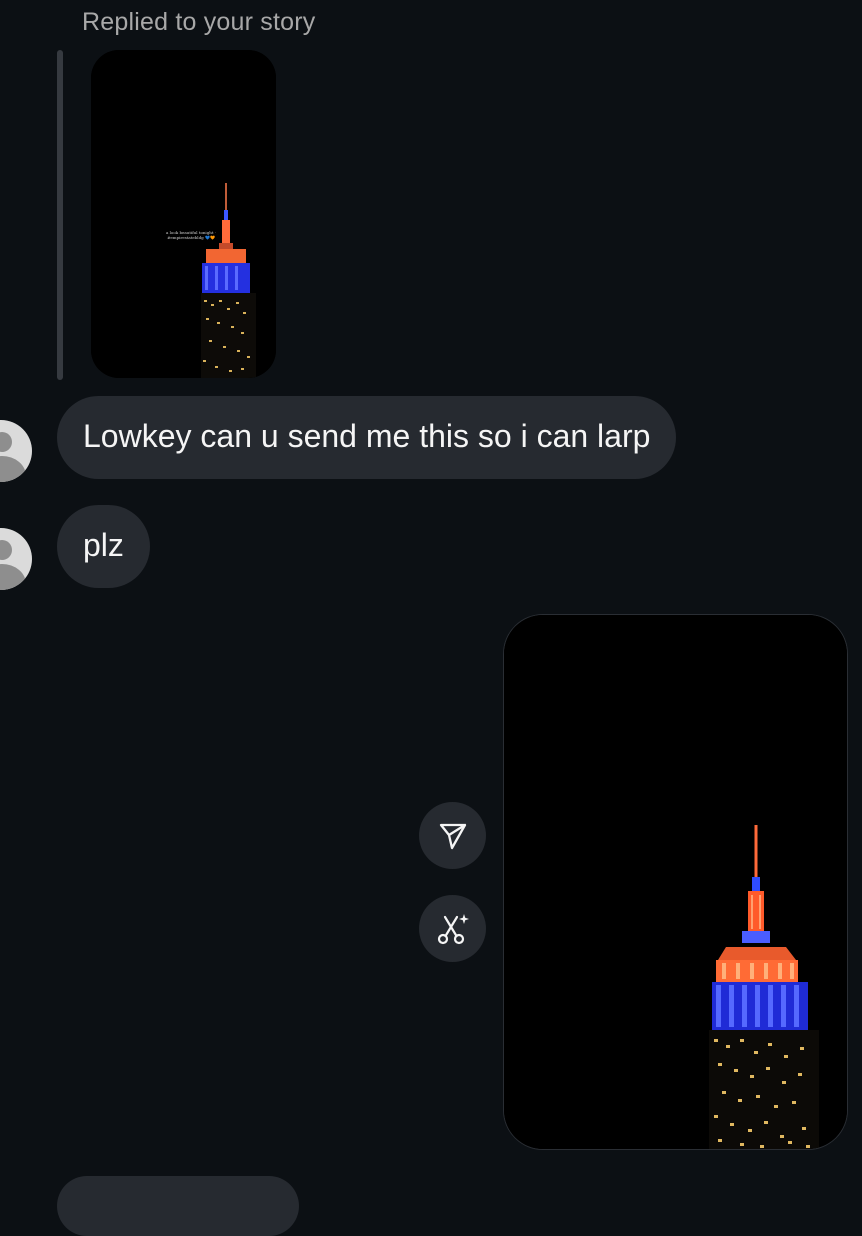  I want to click on message-bubble: Lowkey can u send me this so i can larp, so click(367, 437).